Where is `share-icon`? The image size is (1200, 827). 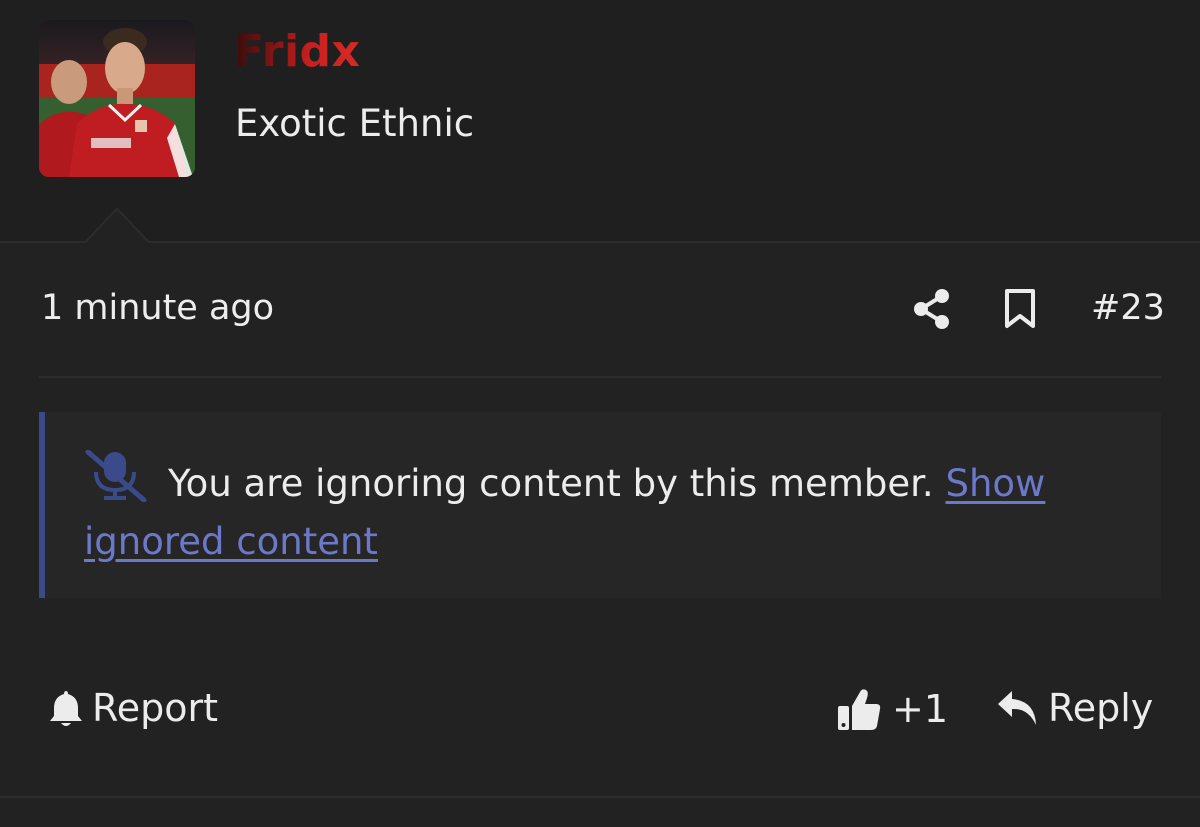 share-icon is located at coordinates (932, 309).